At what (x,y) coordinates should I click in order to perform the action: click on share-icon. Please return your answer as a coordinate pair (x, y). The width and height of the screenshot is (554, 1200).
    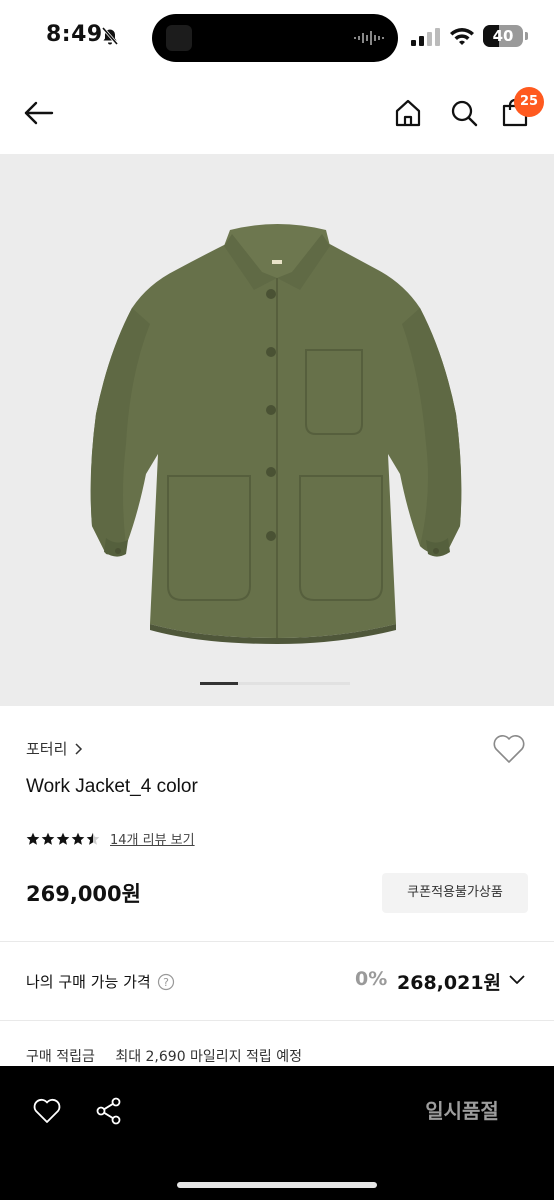
    Looking at the image, I should click on (109, 1111).